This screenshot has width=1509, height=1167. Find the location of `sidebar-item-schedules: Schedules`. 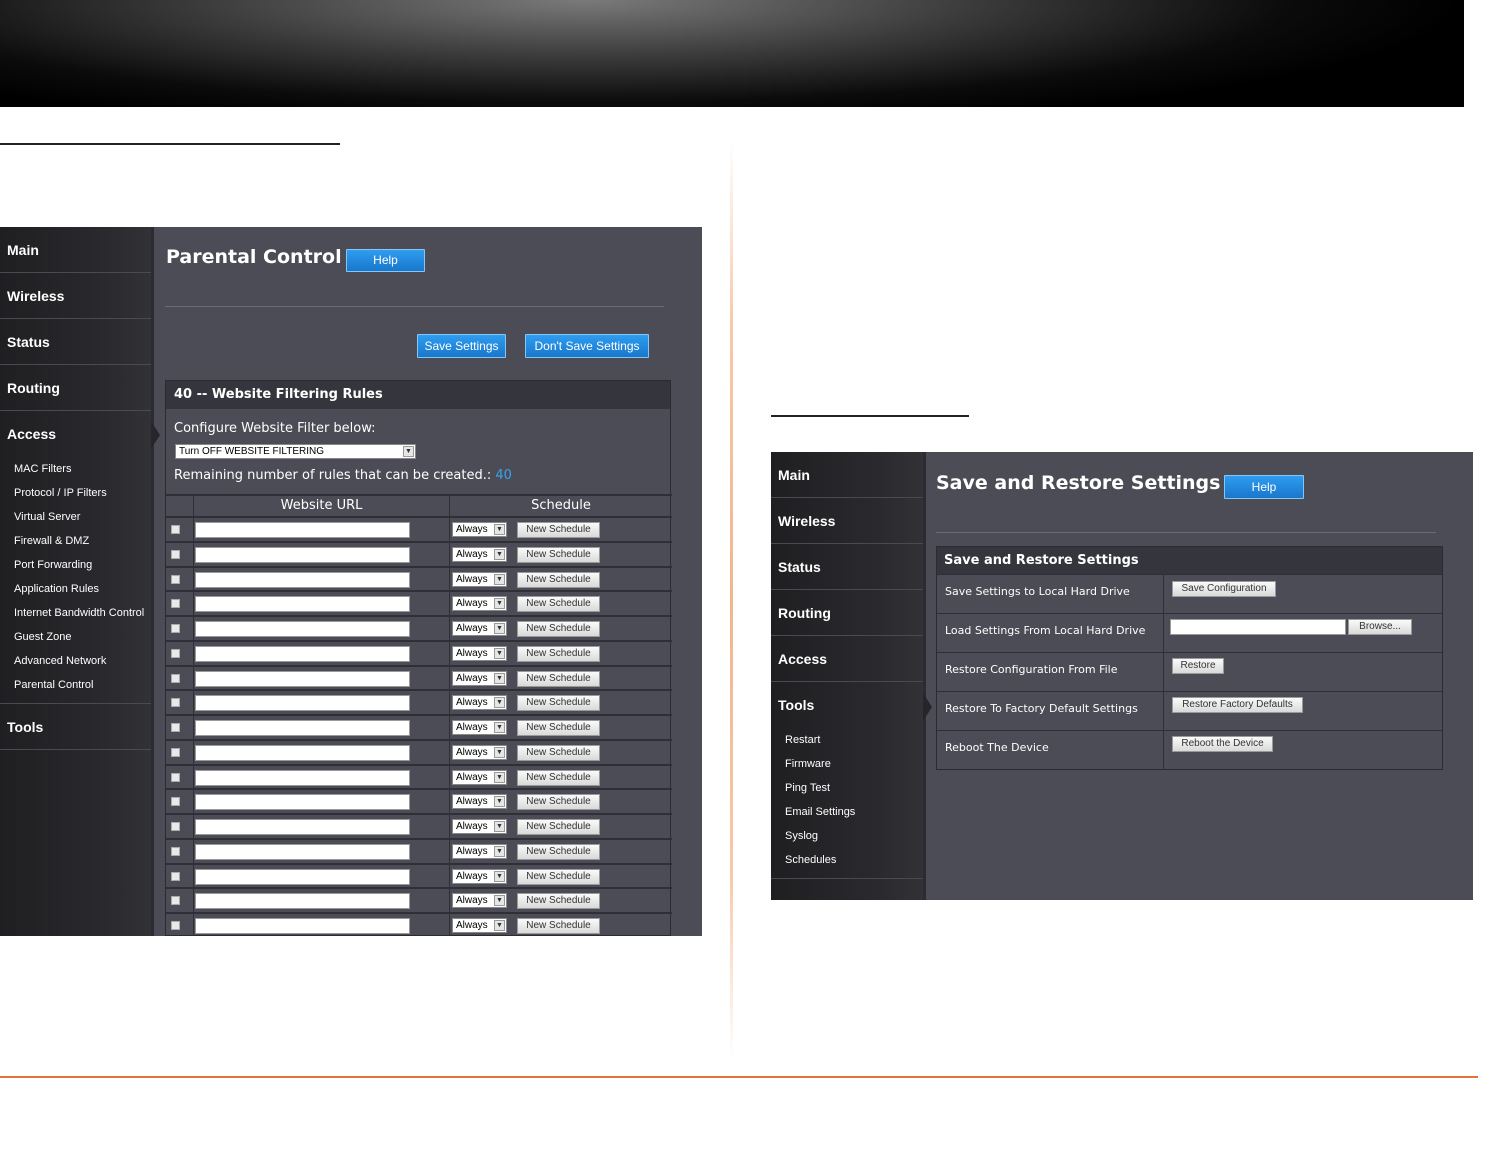

sidebar-item-schedules: Schedules is located at coordinates (847, 860).